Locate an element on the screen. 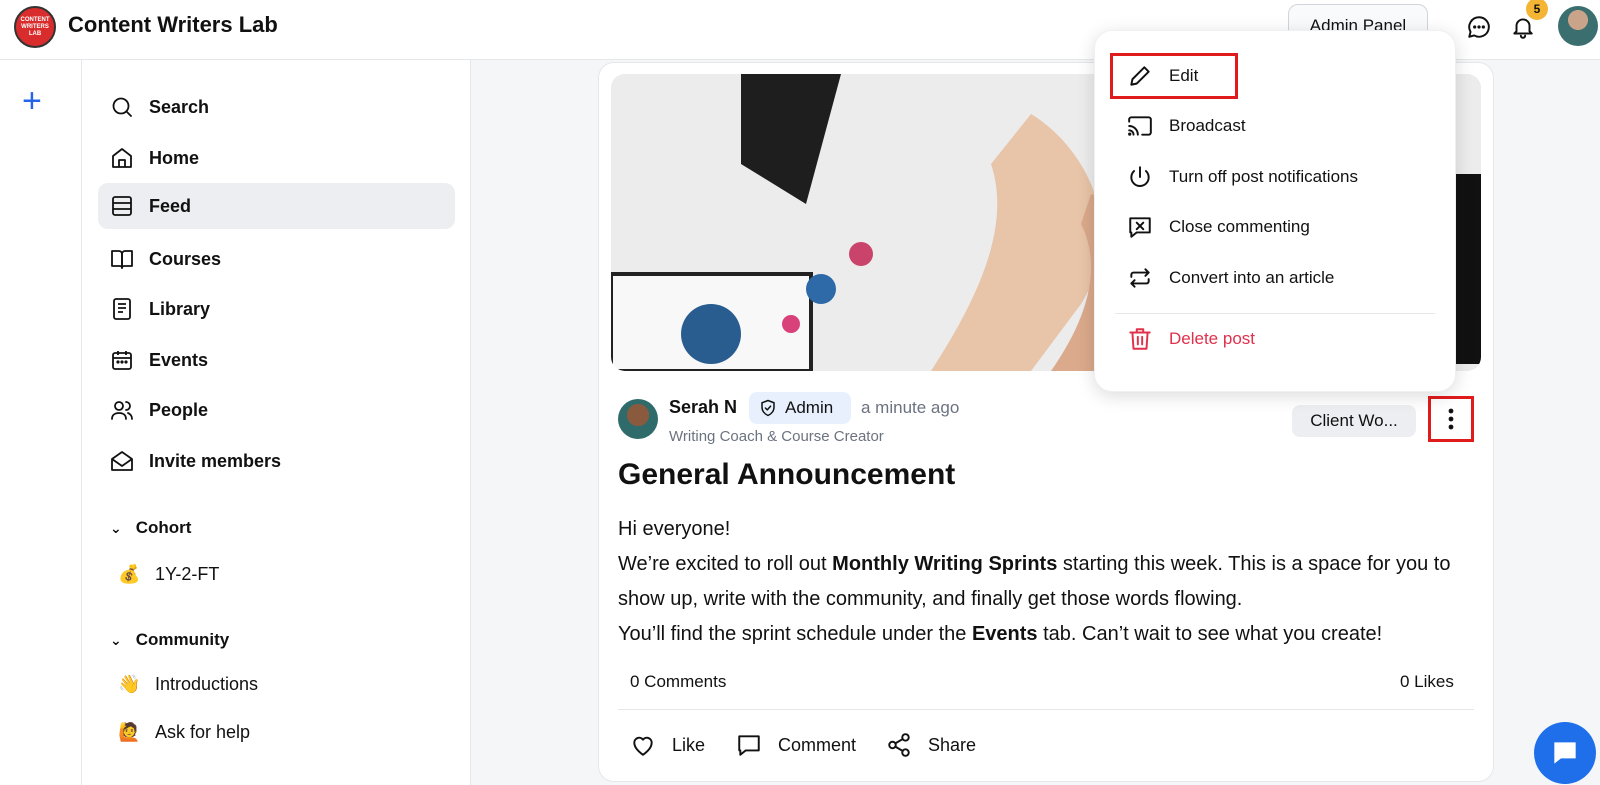  share-button: Share is located at coordinates (931, 745).